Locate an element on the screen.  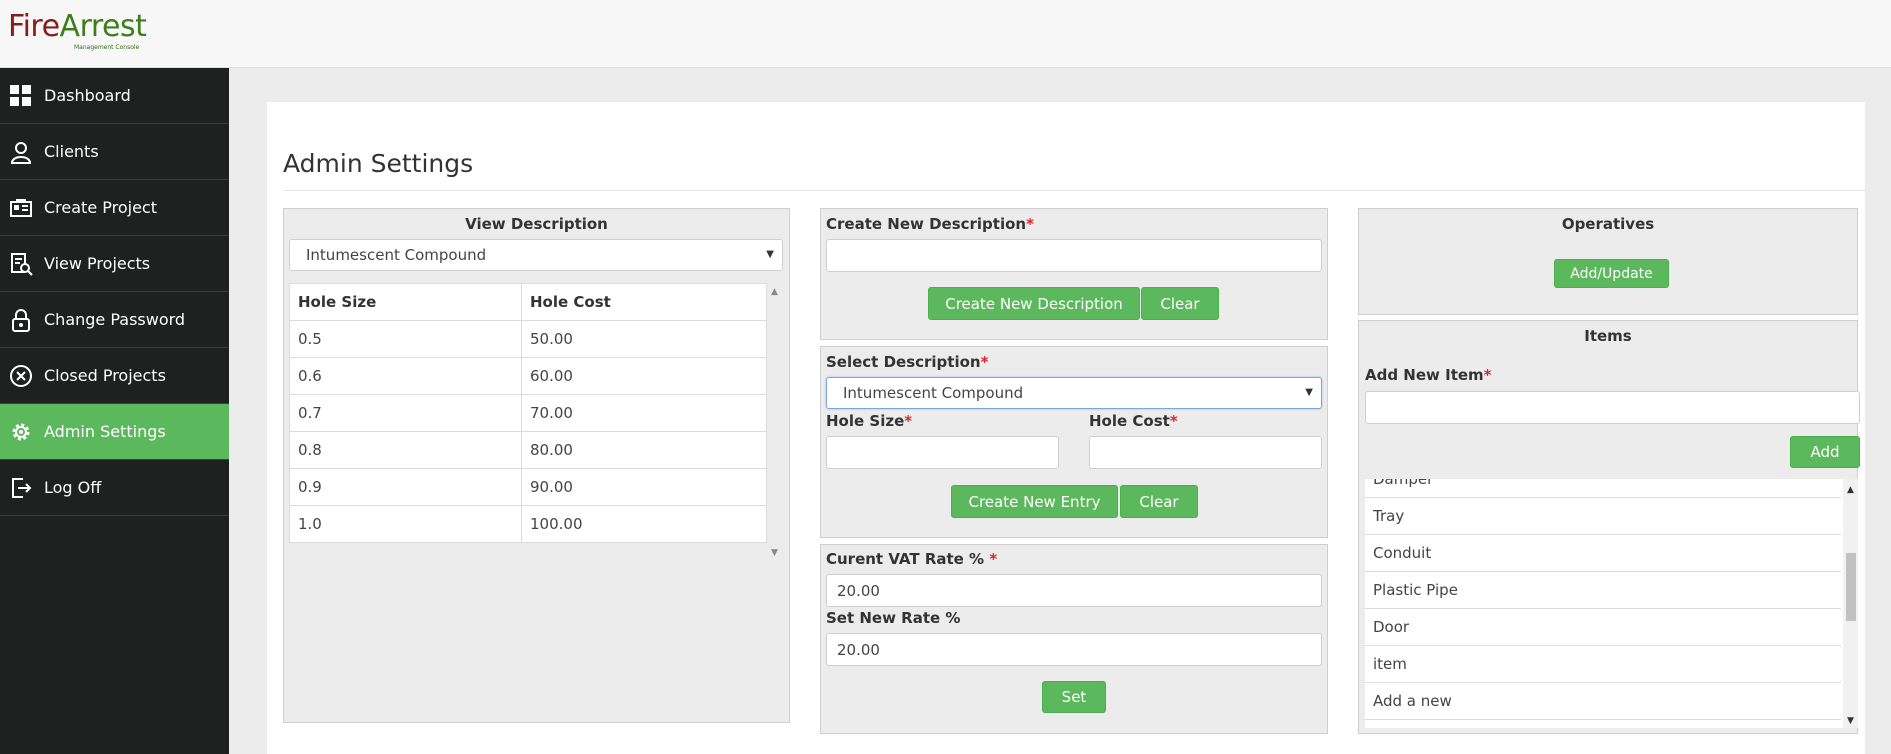
sidebar-item-label: Clients is located at coordinates (71, 151).